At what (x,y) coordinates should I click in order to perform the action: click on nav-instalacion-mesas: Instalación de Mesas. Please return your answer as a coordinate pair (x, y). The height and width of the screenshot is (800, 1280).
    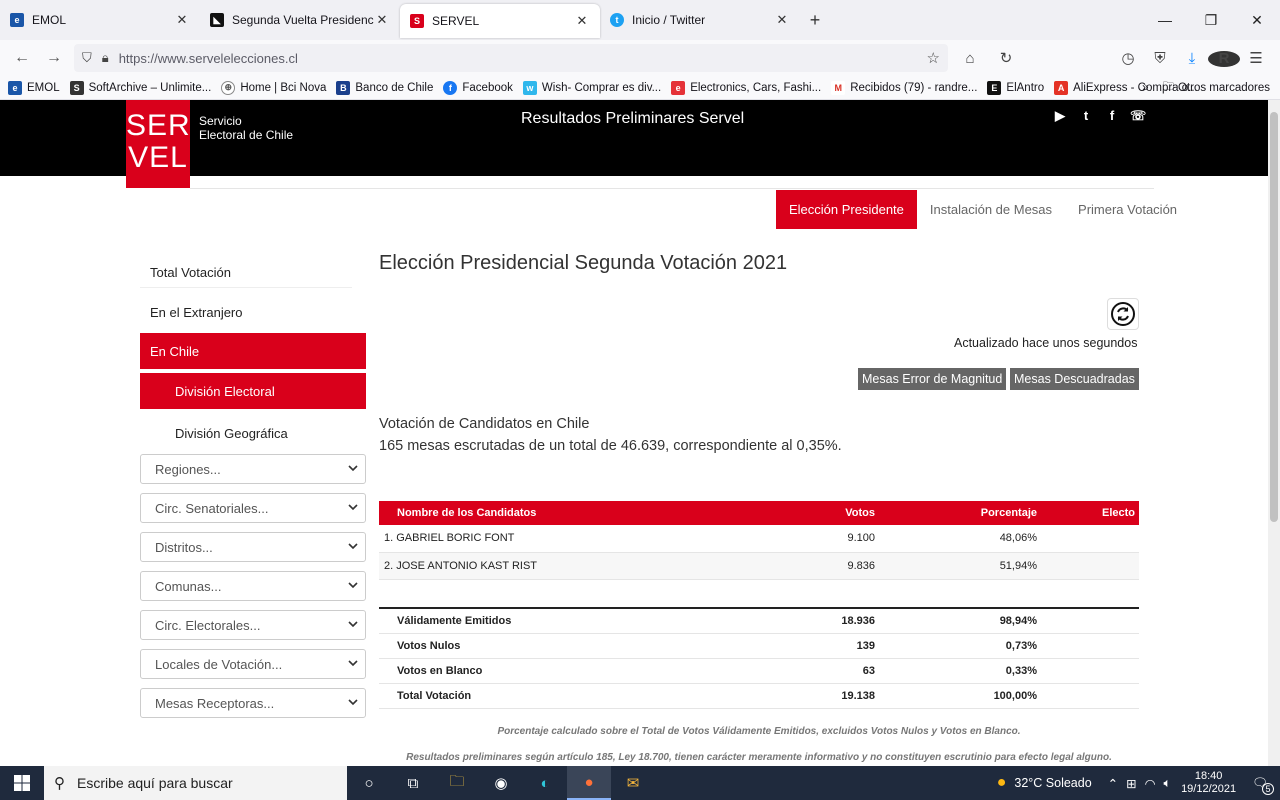
    Looking at the image, I should click on (991, 209).